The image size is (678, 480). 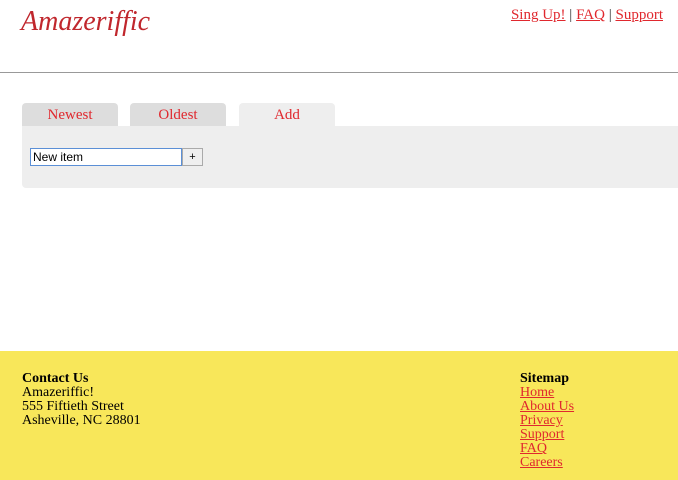 What do you see at coordinates (639, 15) in the screenshot?
I see `nav-link-support: Support` at bounding box center [639, 15].